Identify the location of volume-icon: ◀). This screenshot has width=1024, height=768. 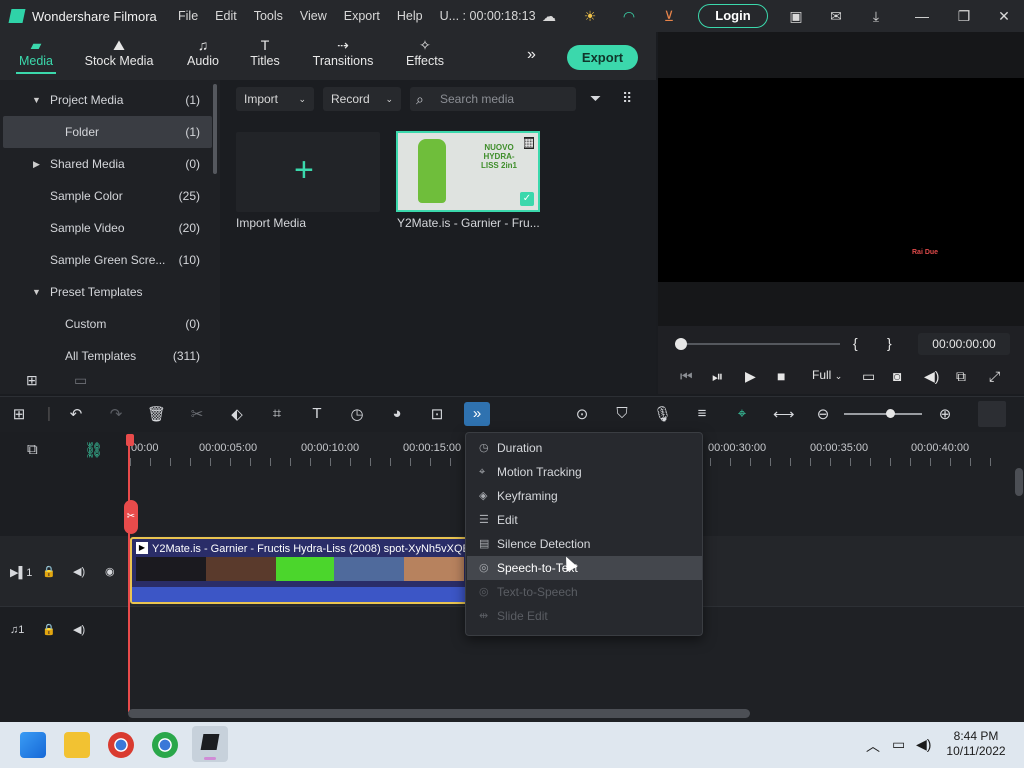
(931, 376).